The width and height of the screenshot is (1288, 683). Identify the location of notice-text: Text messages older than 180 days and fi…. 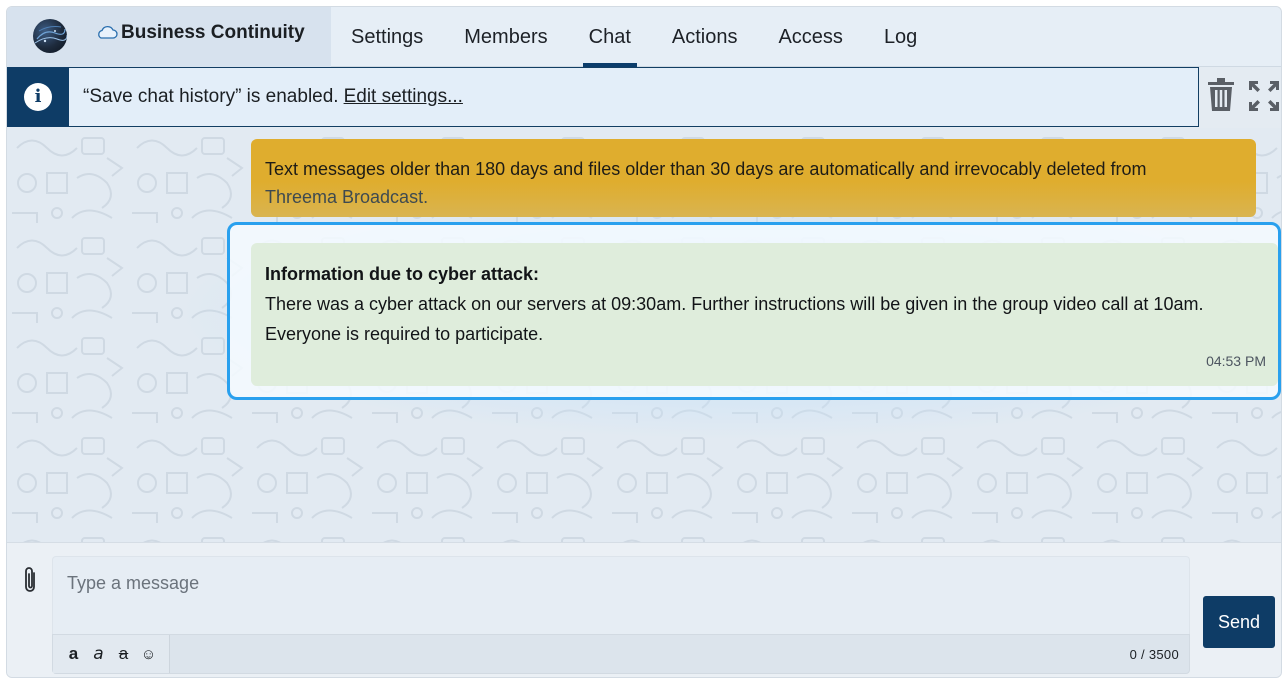
(706, 169).